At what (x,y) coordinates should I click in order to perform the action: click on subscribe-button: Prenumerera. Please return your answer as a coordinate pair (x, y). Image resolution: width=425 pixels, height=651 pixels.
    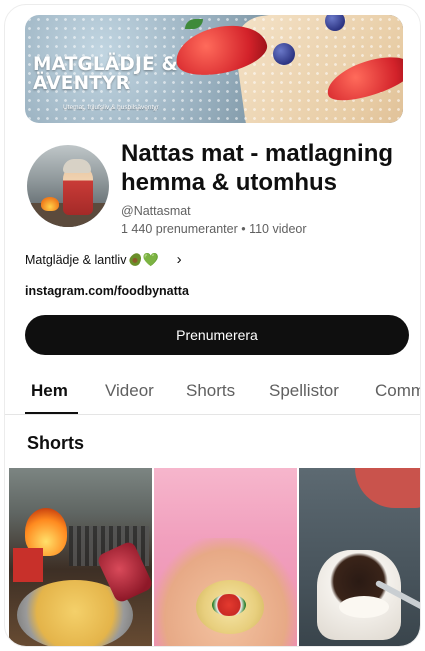
    Looking at the image, I should click on (217, 335).